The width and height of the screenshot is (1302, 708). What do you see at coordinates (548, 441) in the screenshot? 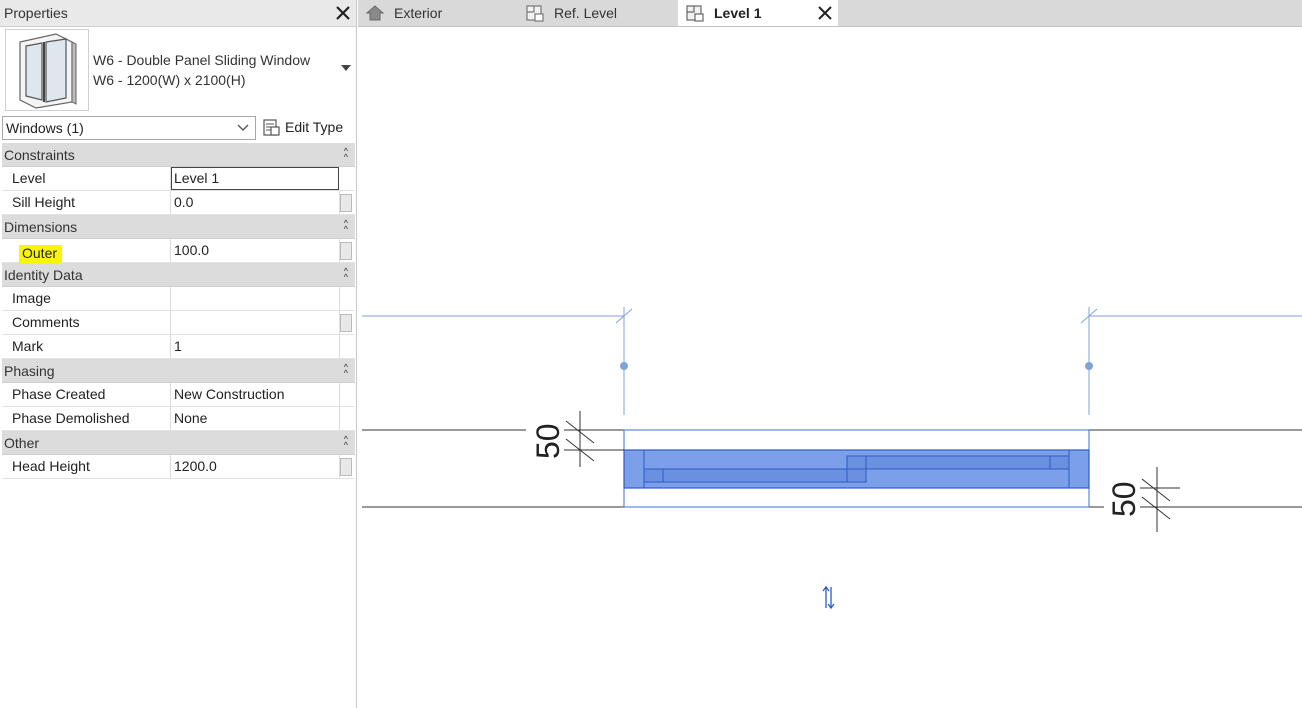
I see `dimension-left-text: 50` at bounding box center [548, 441].